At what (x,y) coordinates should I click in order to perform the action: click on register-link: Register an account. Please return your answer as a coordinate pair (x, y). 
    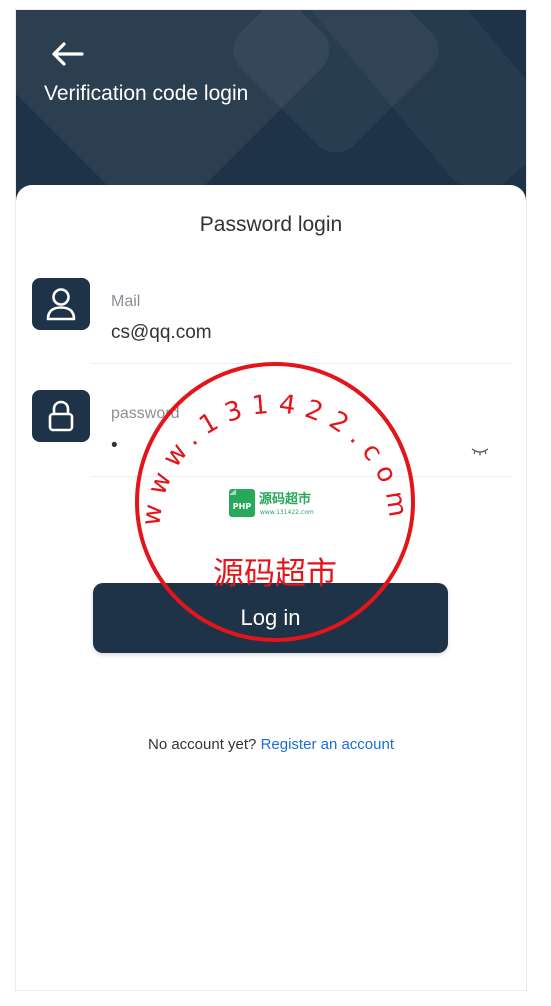
    Looking at the image, I should click on (327, 744).